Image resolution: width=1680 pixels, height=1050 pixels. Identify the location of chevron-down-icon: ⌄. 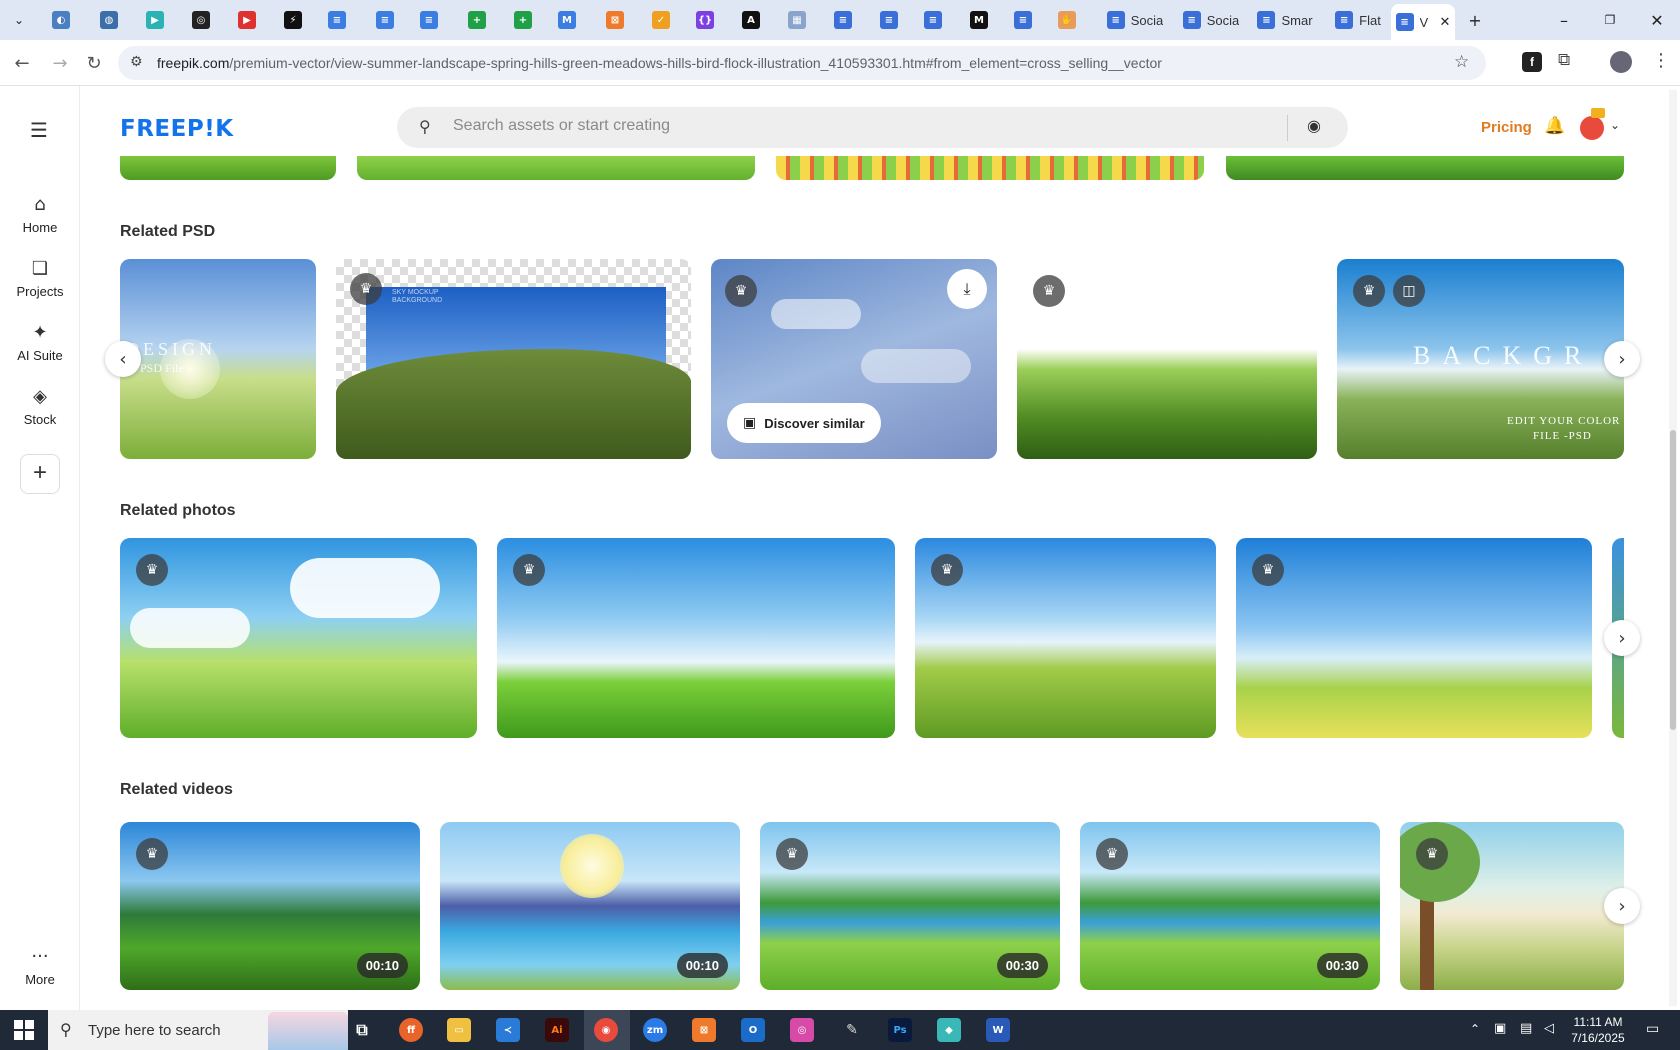
(1615, 125).